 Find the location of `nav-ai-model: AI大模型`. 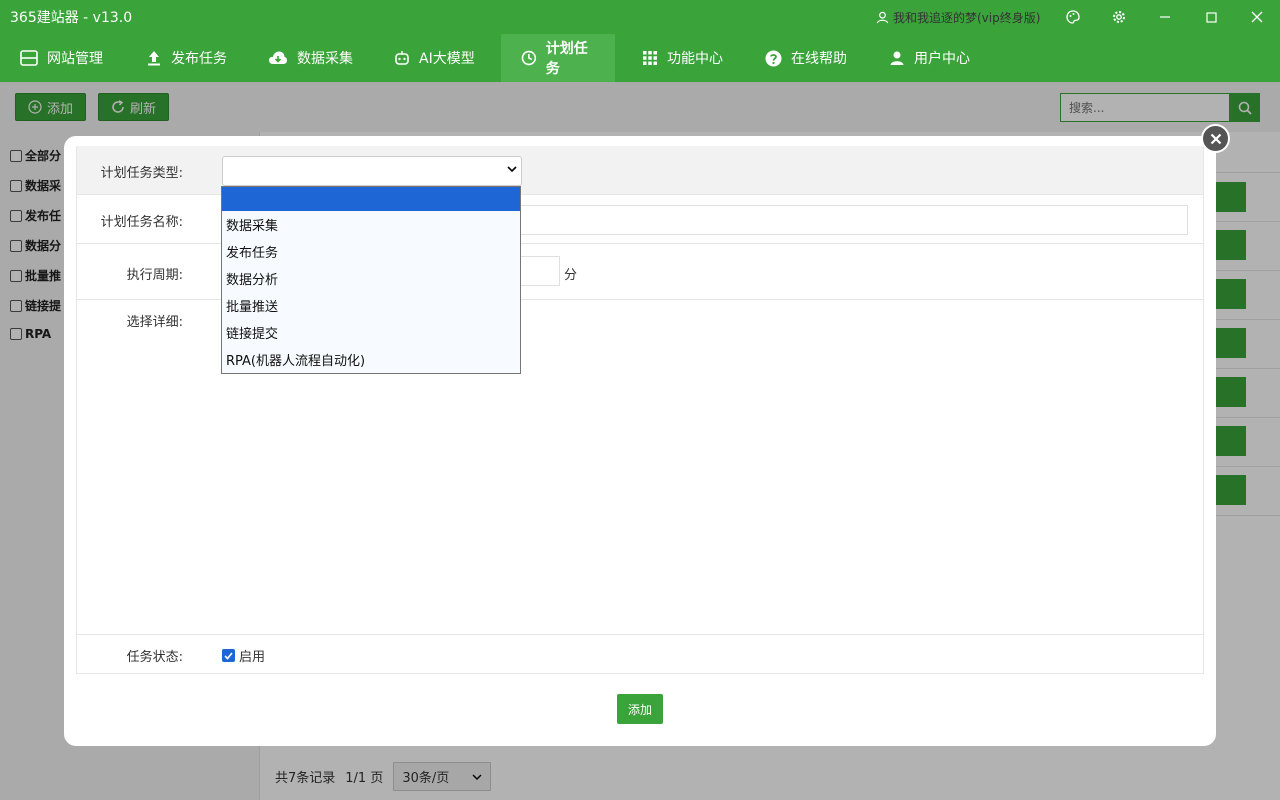

nav-ai-model: AI大模型 is located at coordinates (431, 58).